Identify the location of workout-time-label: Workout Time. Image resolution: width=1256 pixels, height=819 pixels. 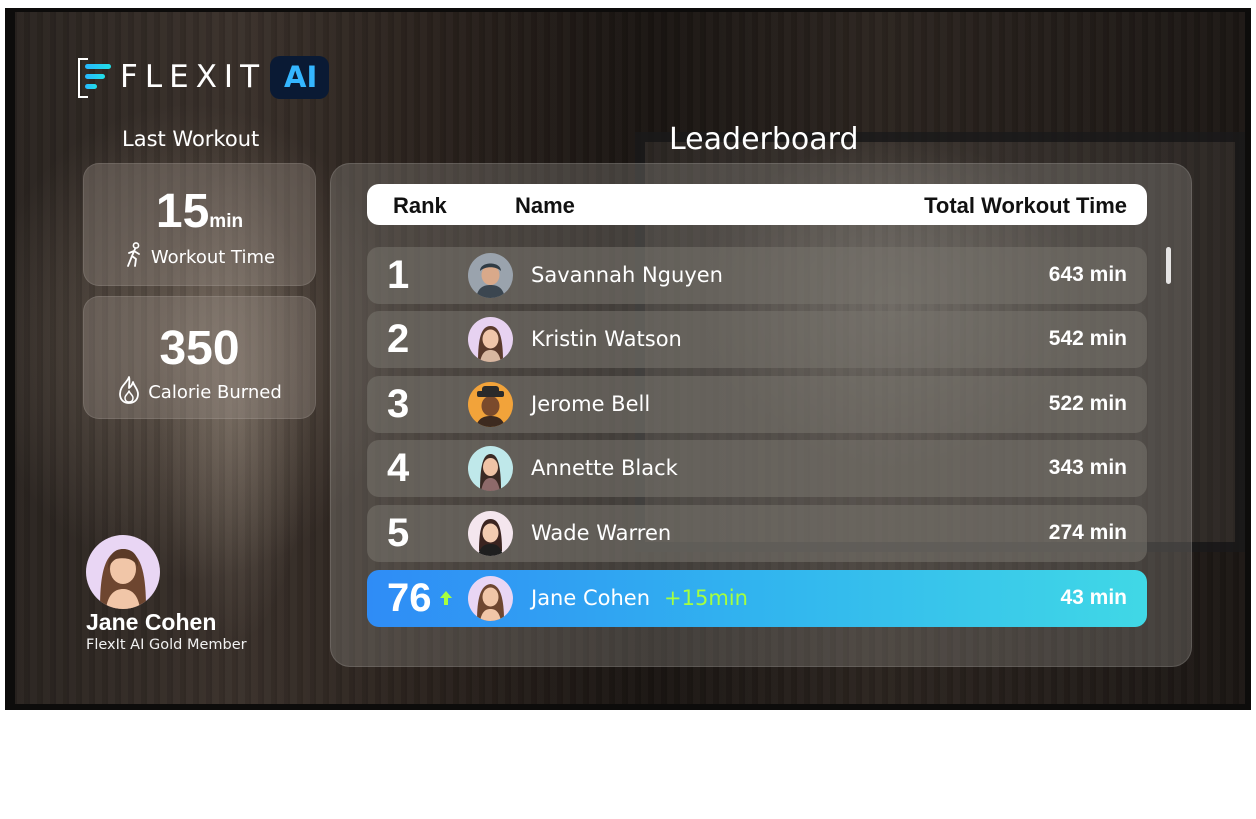
(213, 257).